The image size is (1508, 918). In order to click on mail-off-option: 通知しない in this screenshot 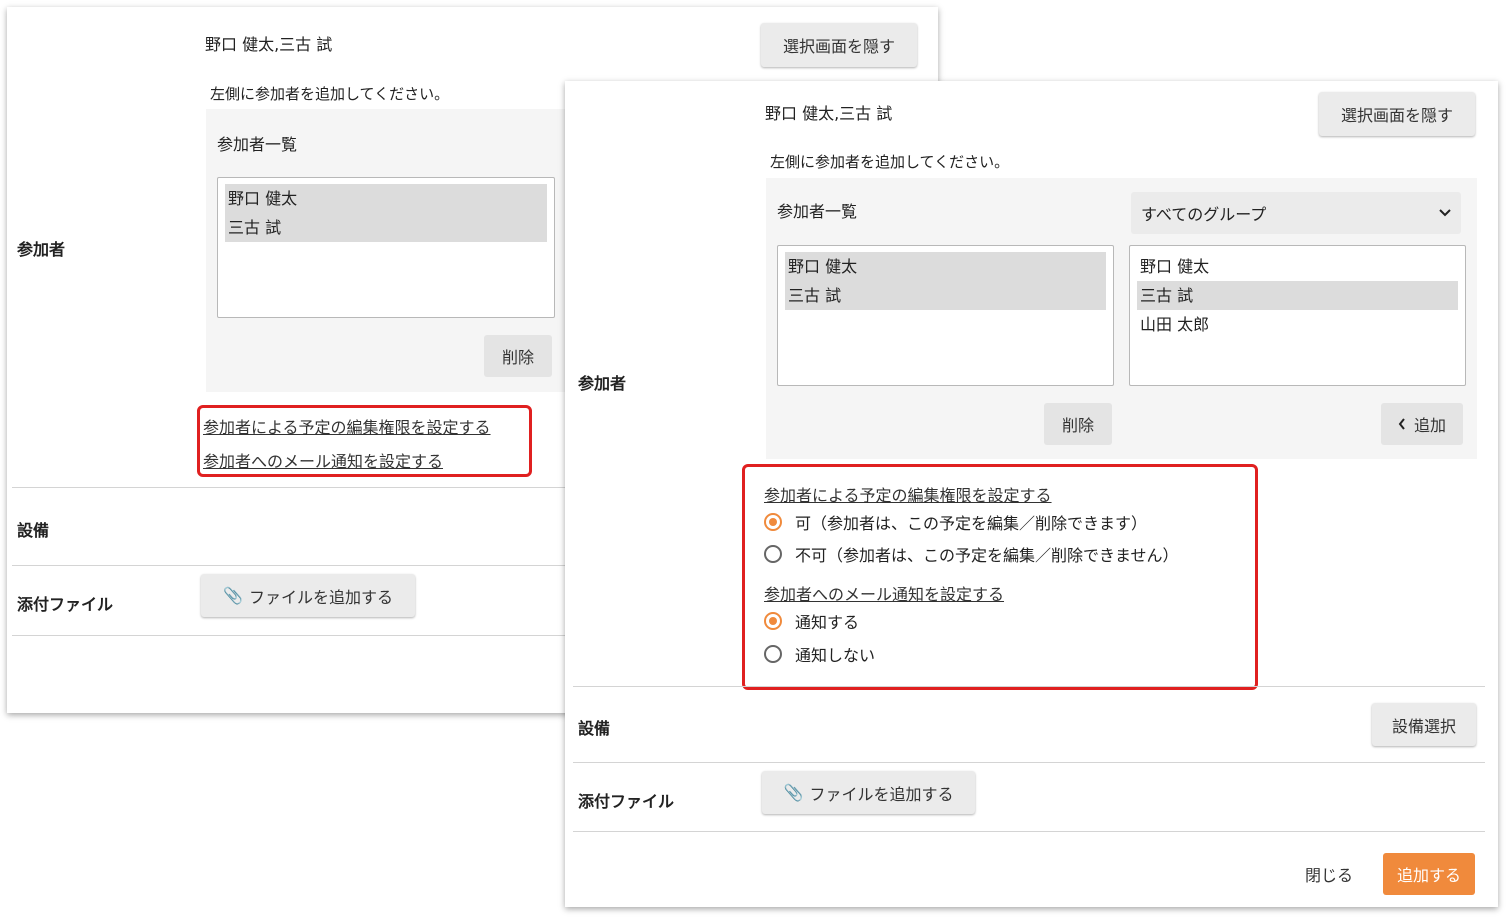, I will do `click(819, 654)`.